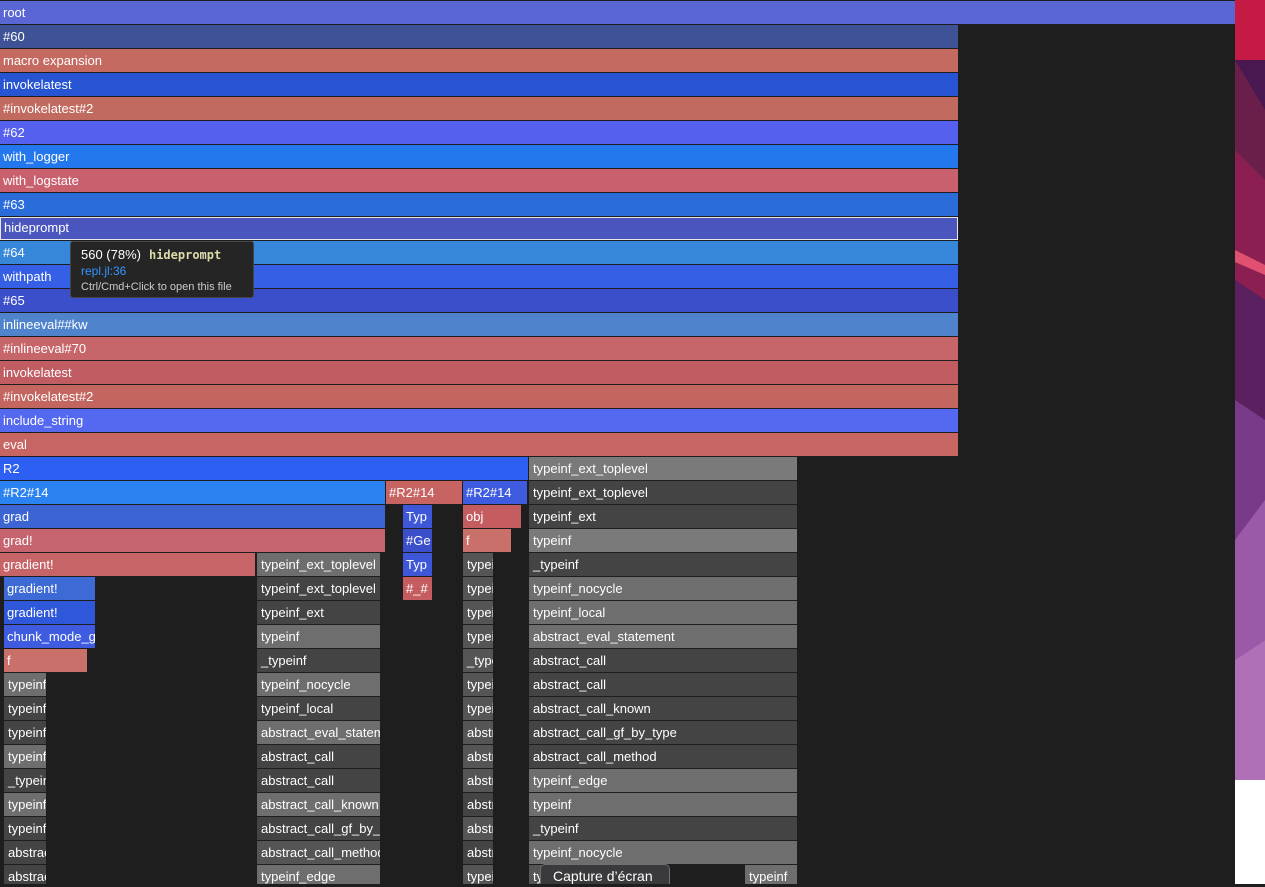  What do you see at coordinates (192, 540) in the screenshot?
I see `flame-frame: grad!` at bounding box center [192, 540].